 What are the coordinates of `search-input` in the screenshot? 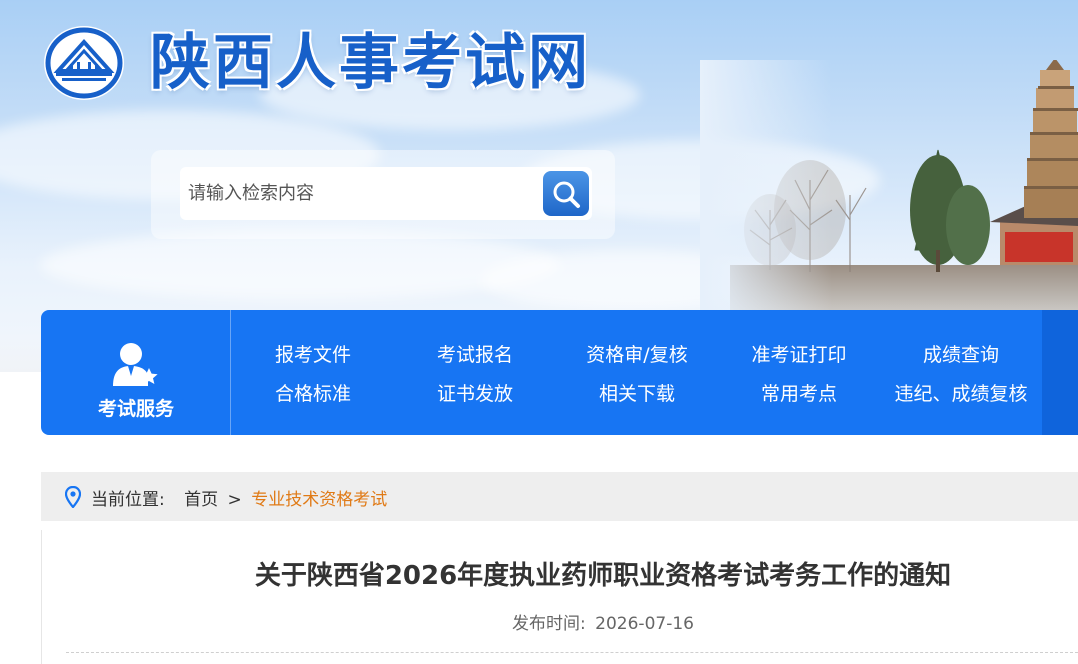 It's located at (386, 193).